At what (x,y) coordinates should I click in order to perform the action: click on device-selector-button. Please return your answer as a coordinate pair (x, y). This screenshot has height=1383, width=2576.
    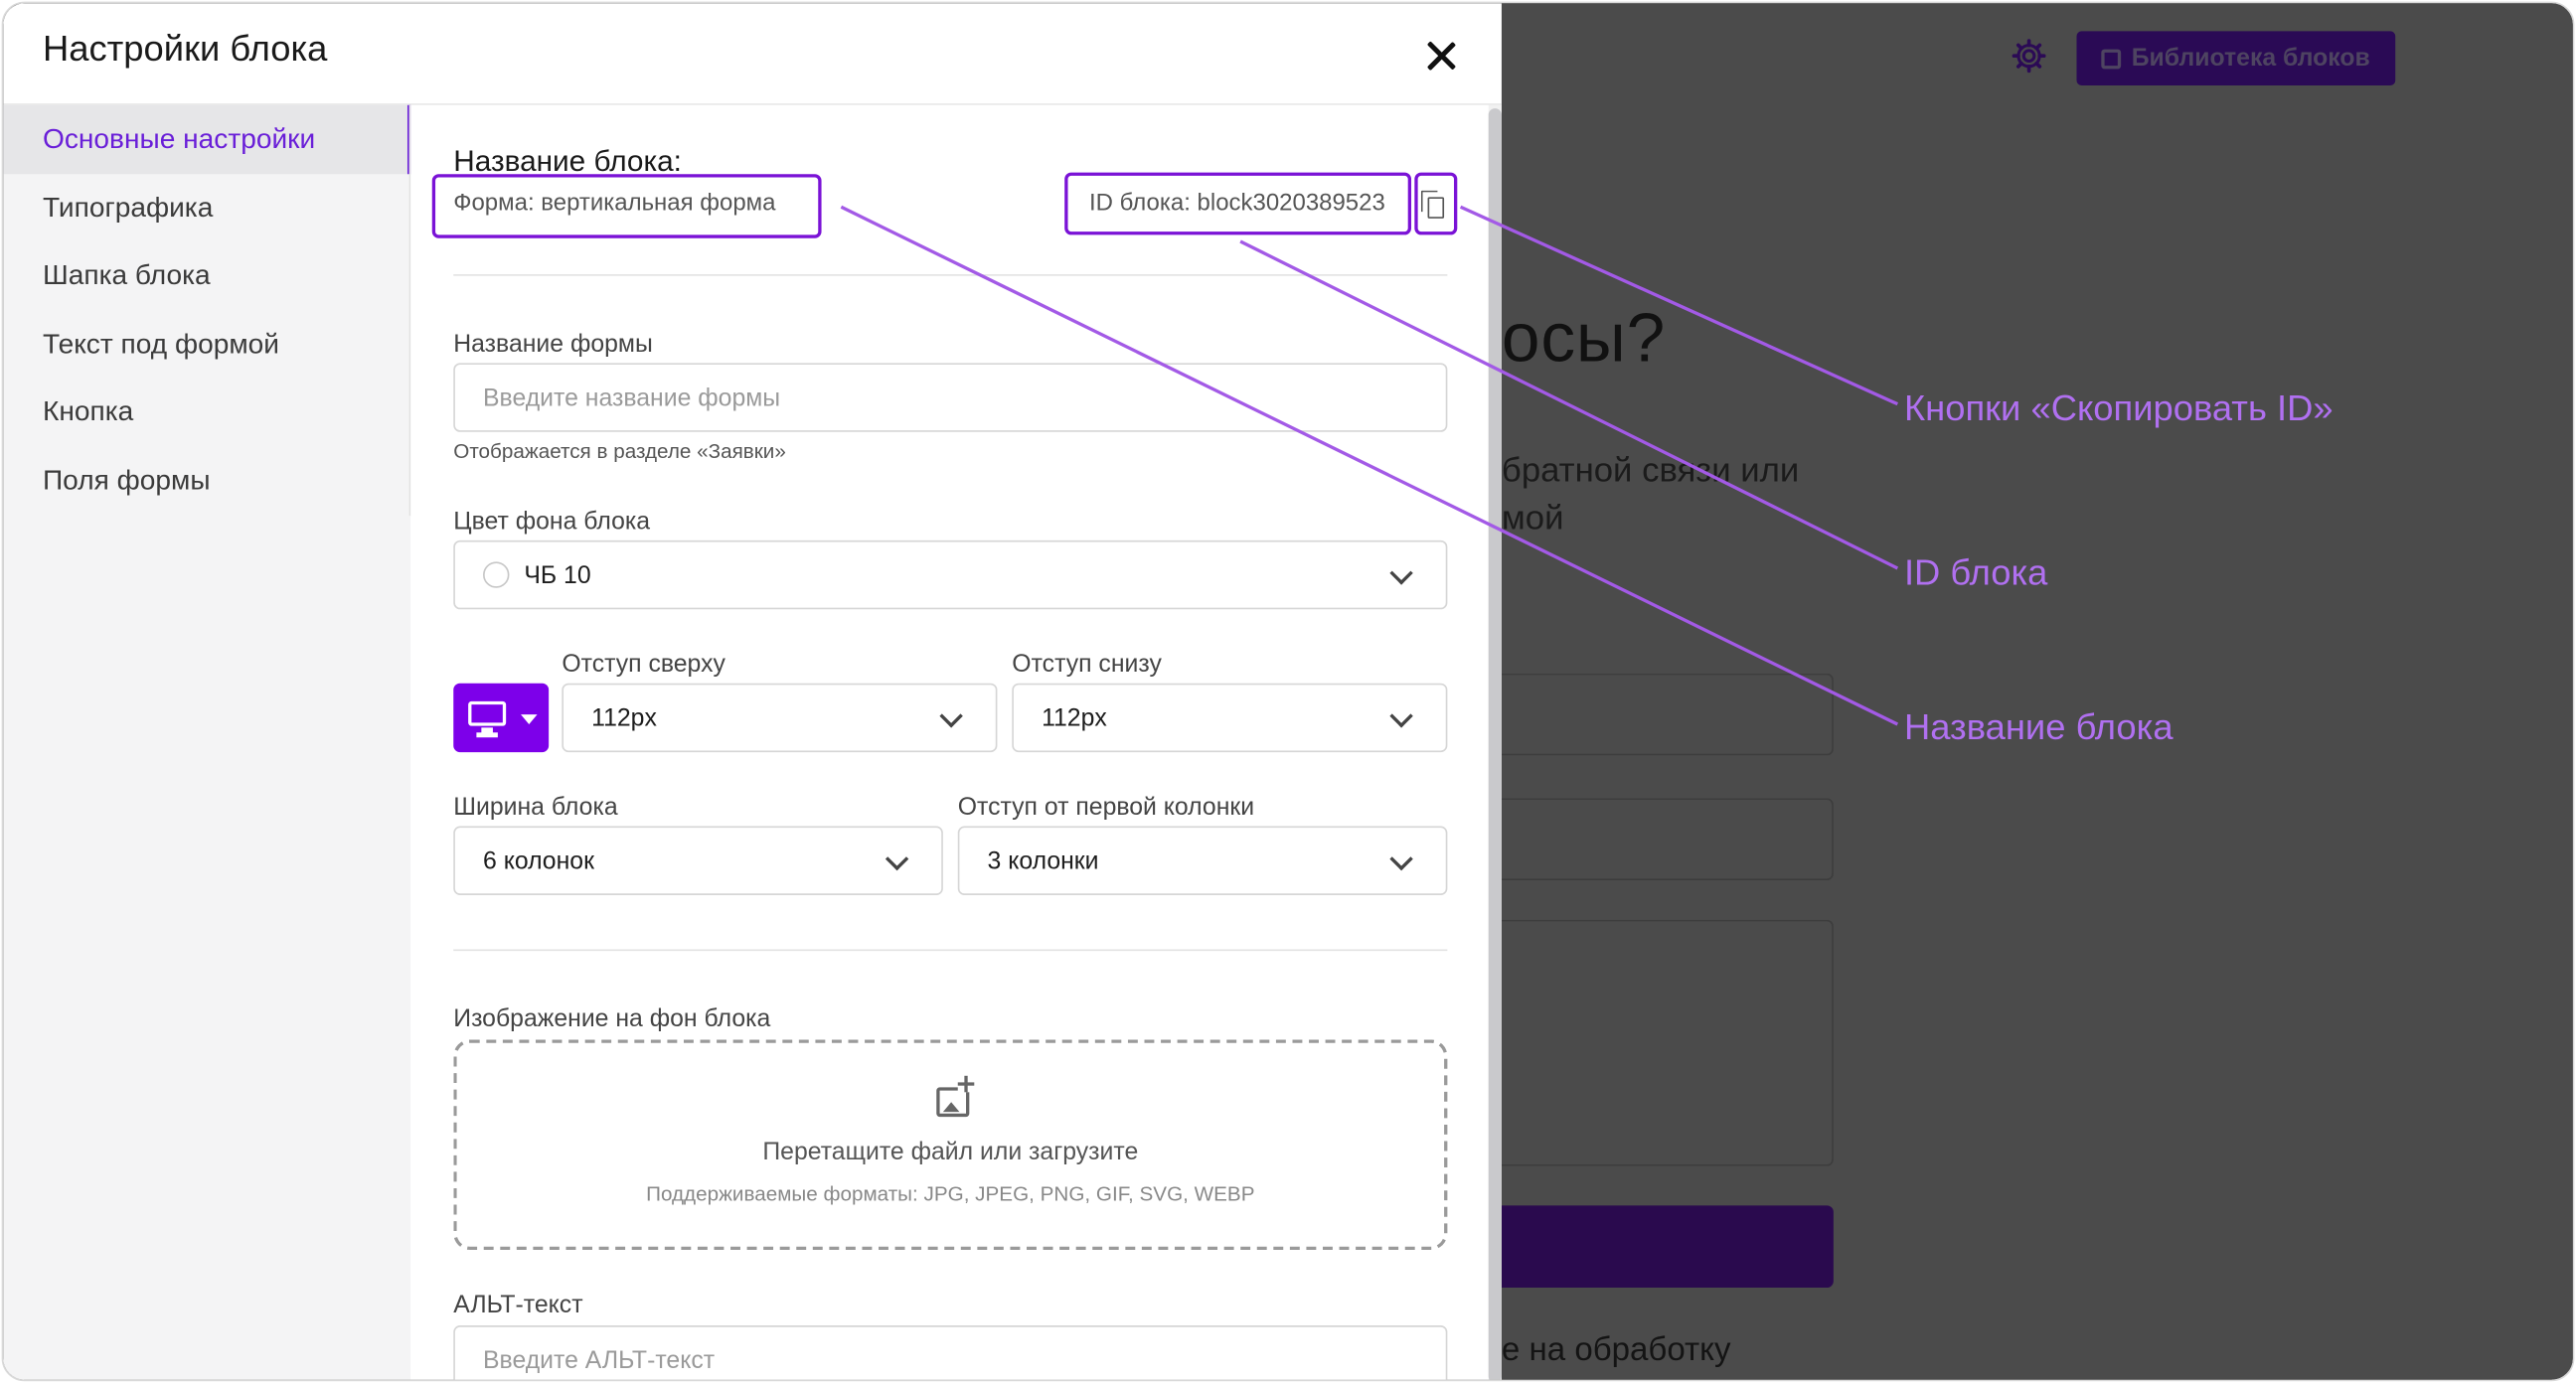
    Looking at the image, I should click on (501, 718).